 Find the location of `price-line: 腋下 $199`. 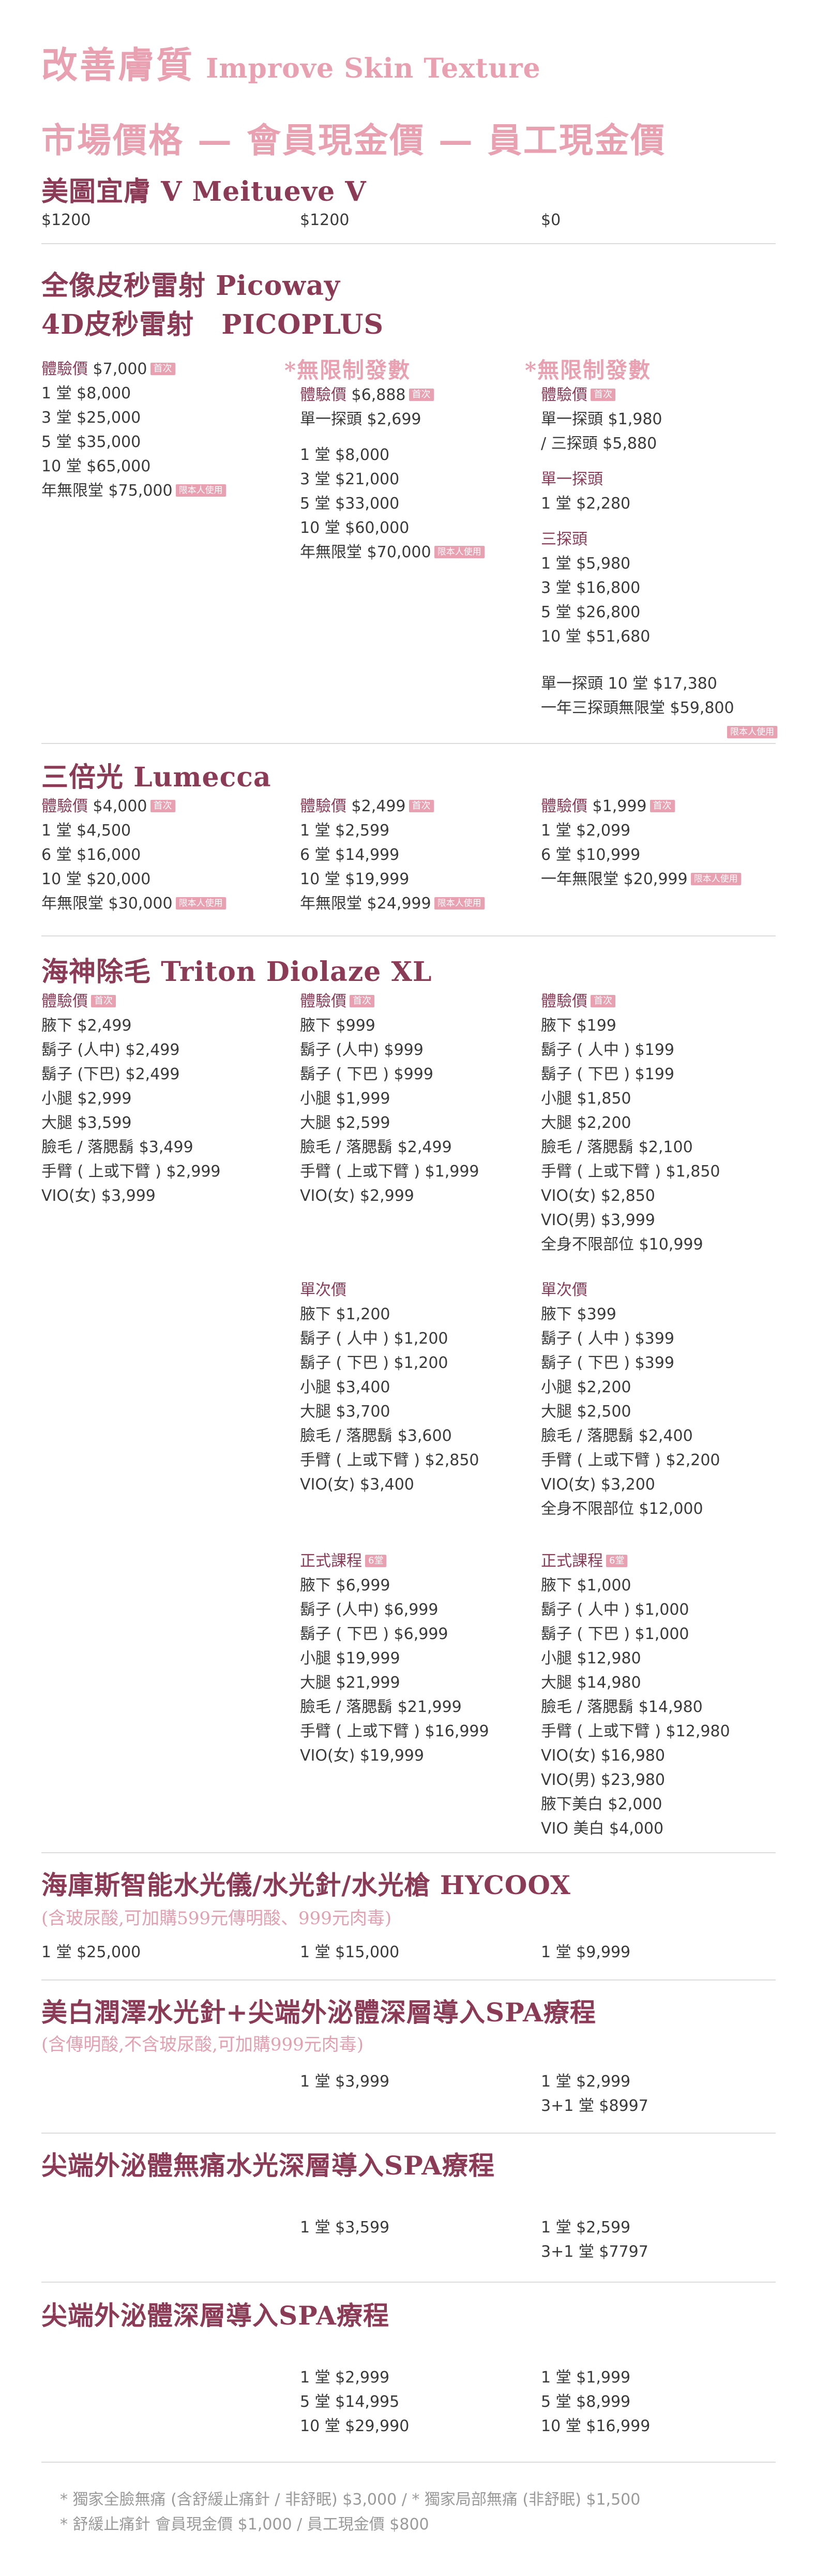

price-line: 腋下 $199 is located at coordinates (578, 1026).